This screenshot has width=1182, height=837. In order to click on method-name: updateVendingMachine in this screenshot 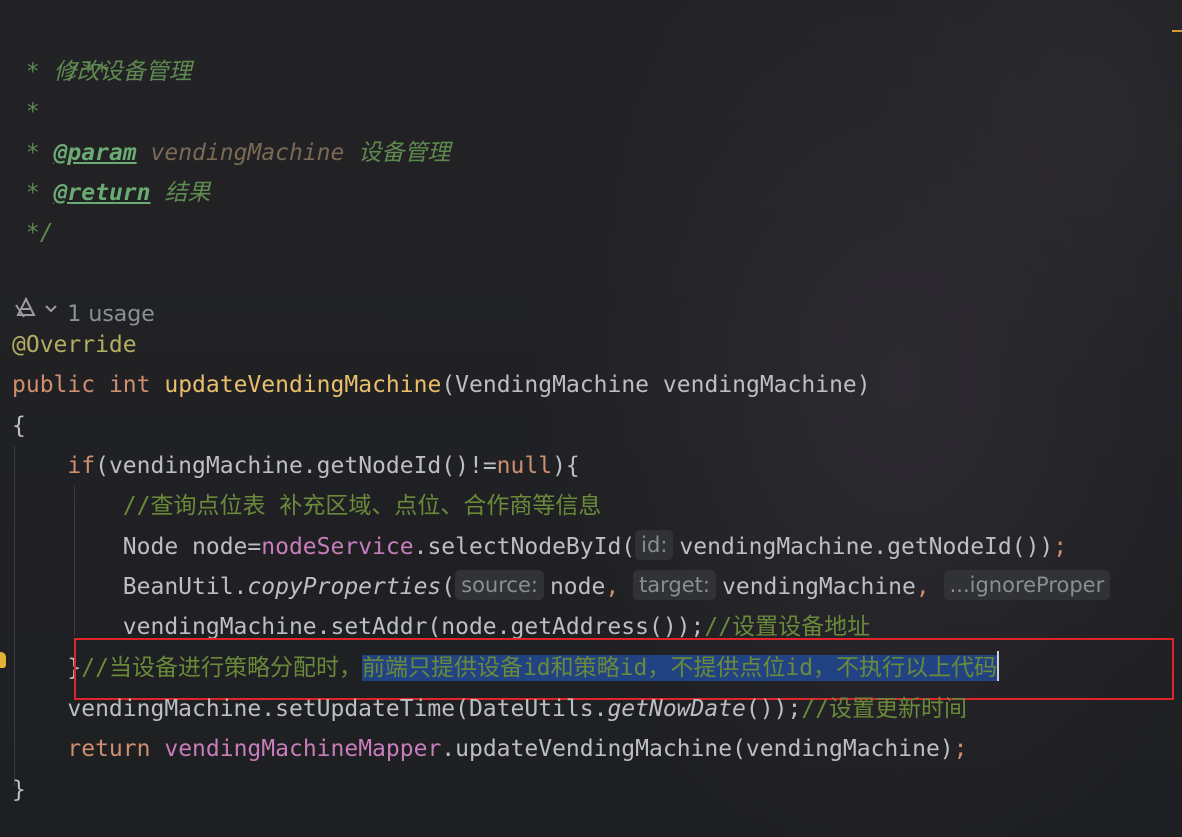, I will do `click(302, 385)`.